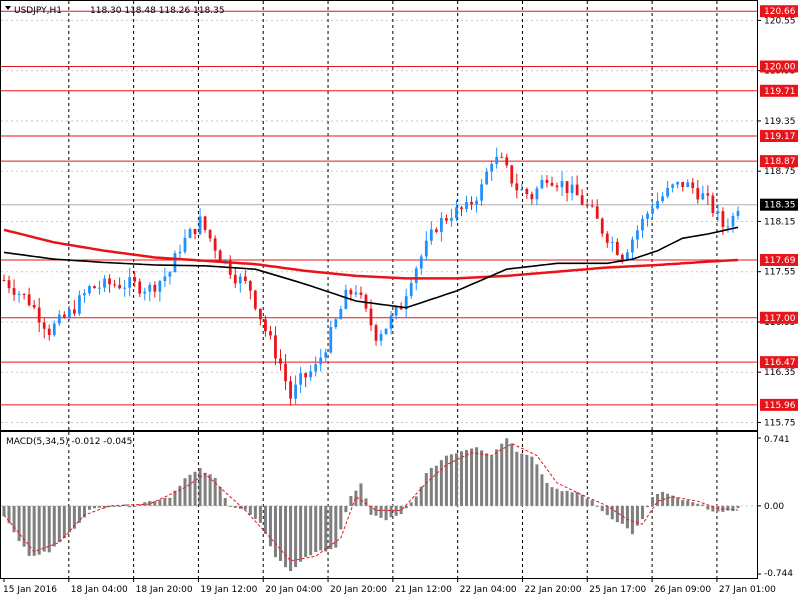 Image resolution: width=800 pixels, height=604 pixels. Describe the element at coordinates (552, 590) in the screenshot. I see `time-tick-label: 22 Jan 20:00` at that location.